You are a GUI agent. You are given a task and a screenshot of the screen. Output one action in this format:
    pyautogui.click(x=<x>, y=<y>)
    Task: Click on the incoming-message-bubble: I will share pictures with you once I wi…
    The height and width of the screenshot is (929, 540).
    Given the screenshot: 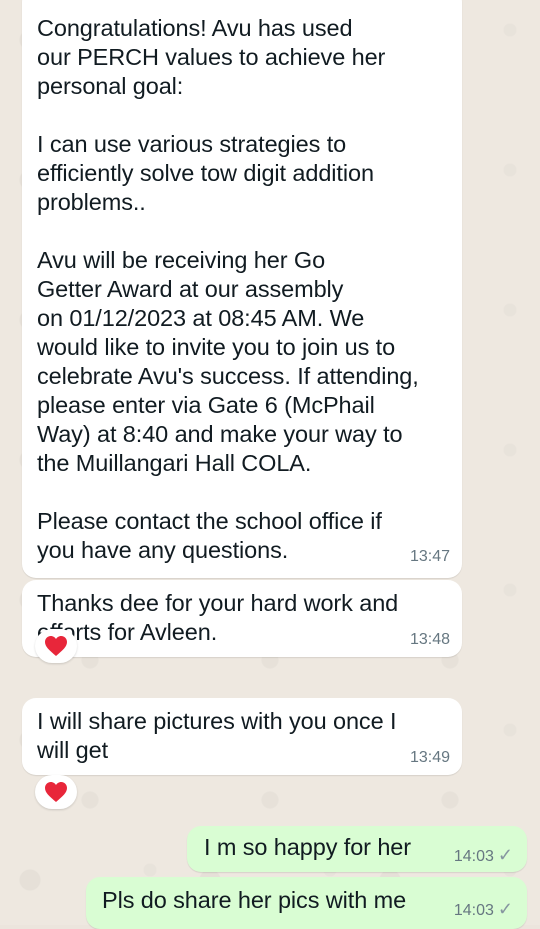 What is the action you would take?
    pyautogui.click(x=242, y=736)
    